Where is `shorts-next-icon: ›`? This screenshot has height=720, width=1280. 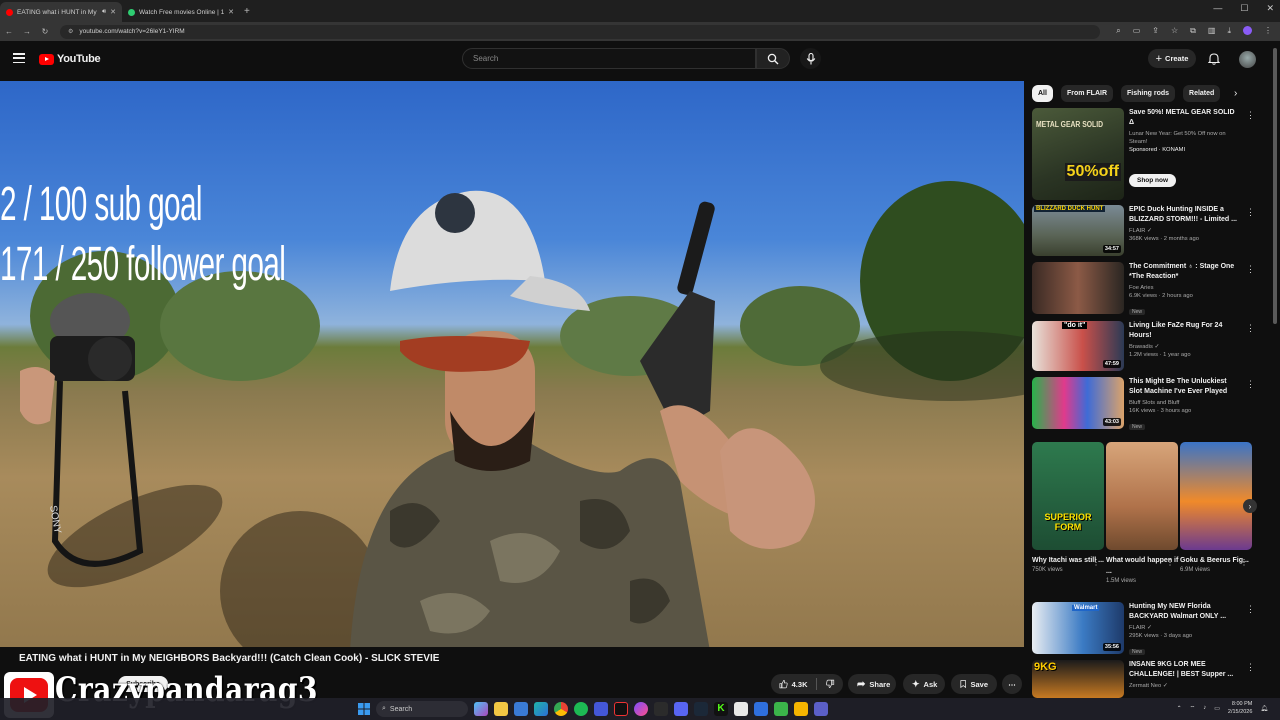
shorts-next-icon: › is located at coordinates (1250, 506).